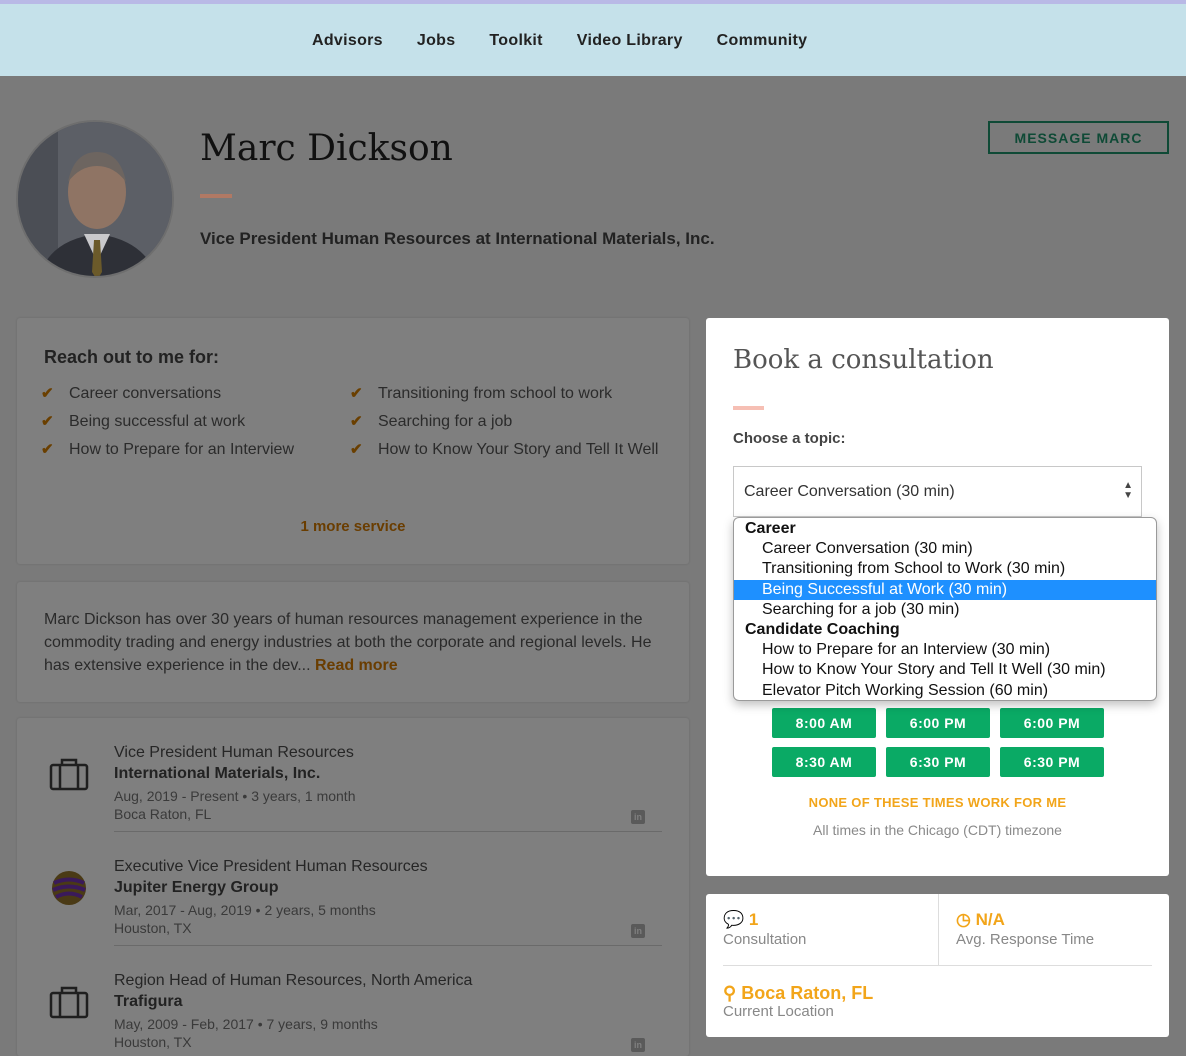 Image resolution: width=1186 pixels, height=1056 pixels. What do you see at coordinates (515, 422) in the screenshot?
I see `service-item: ✔ Searching for a job` at bounding box center [515, 422].